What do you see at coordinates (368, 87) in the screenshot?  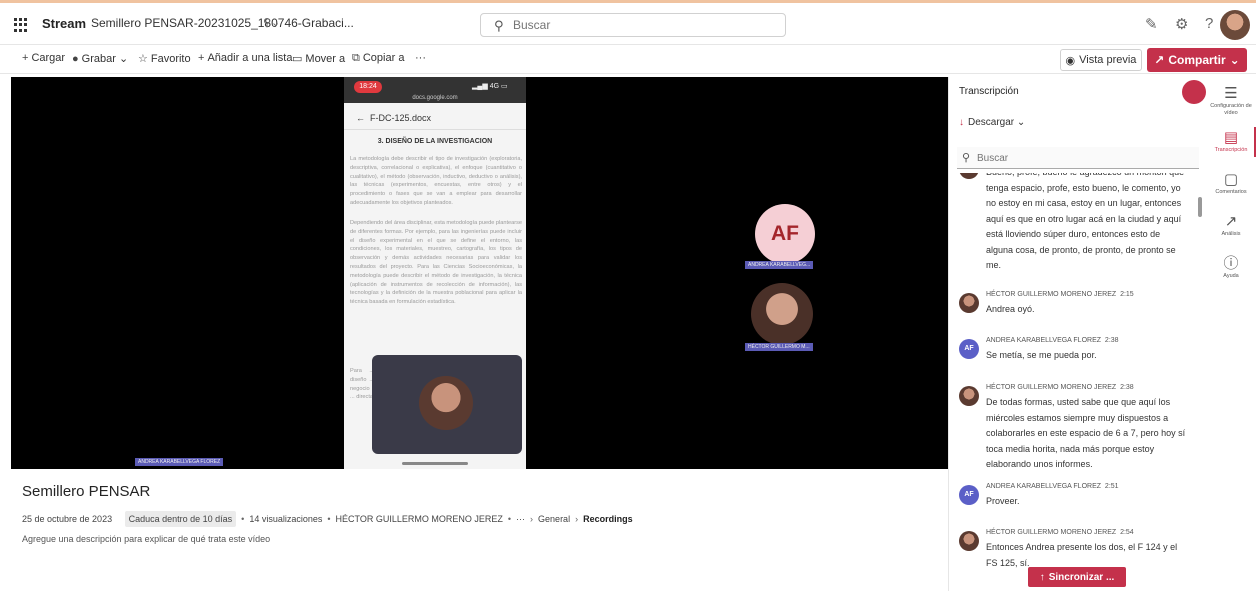 I see `phone-time: 18:24` at bounding box center [368, 87].